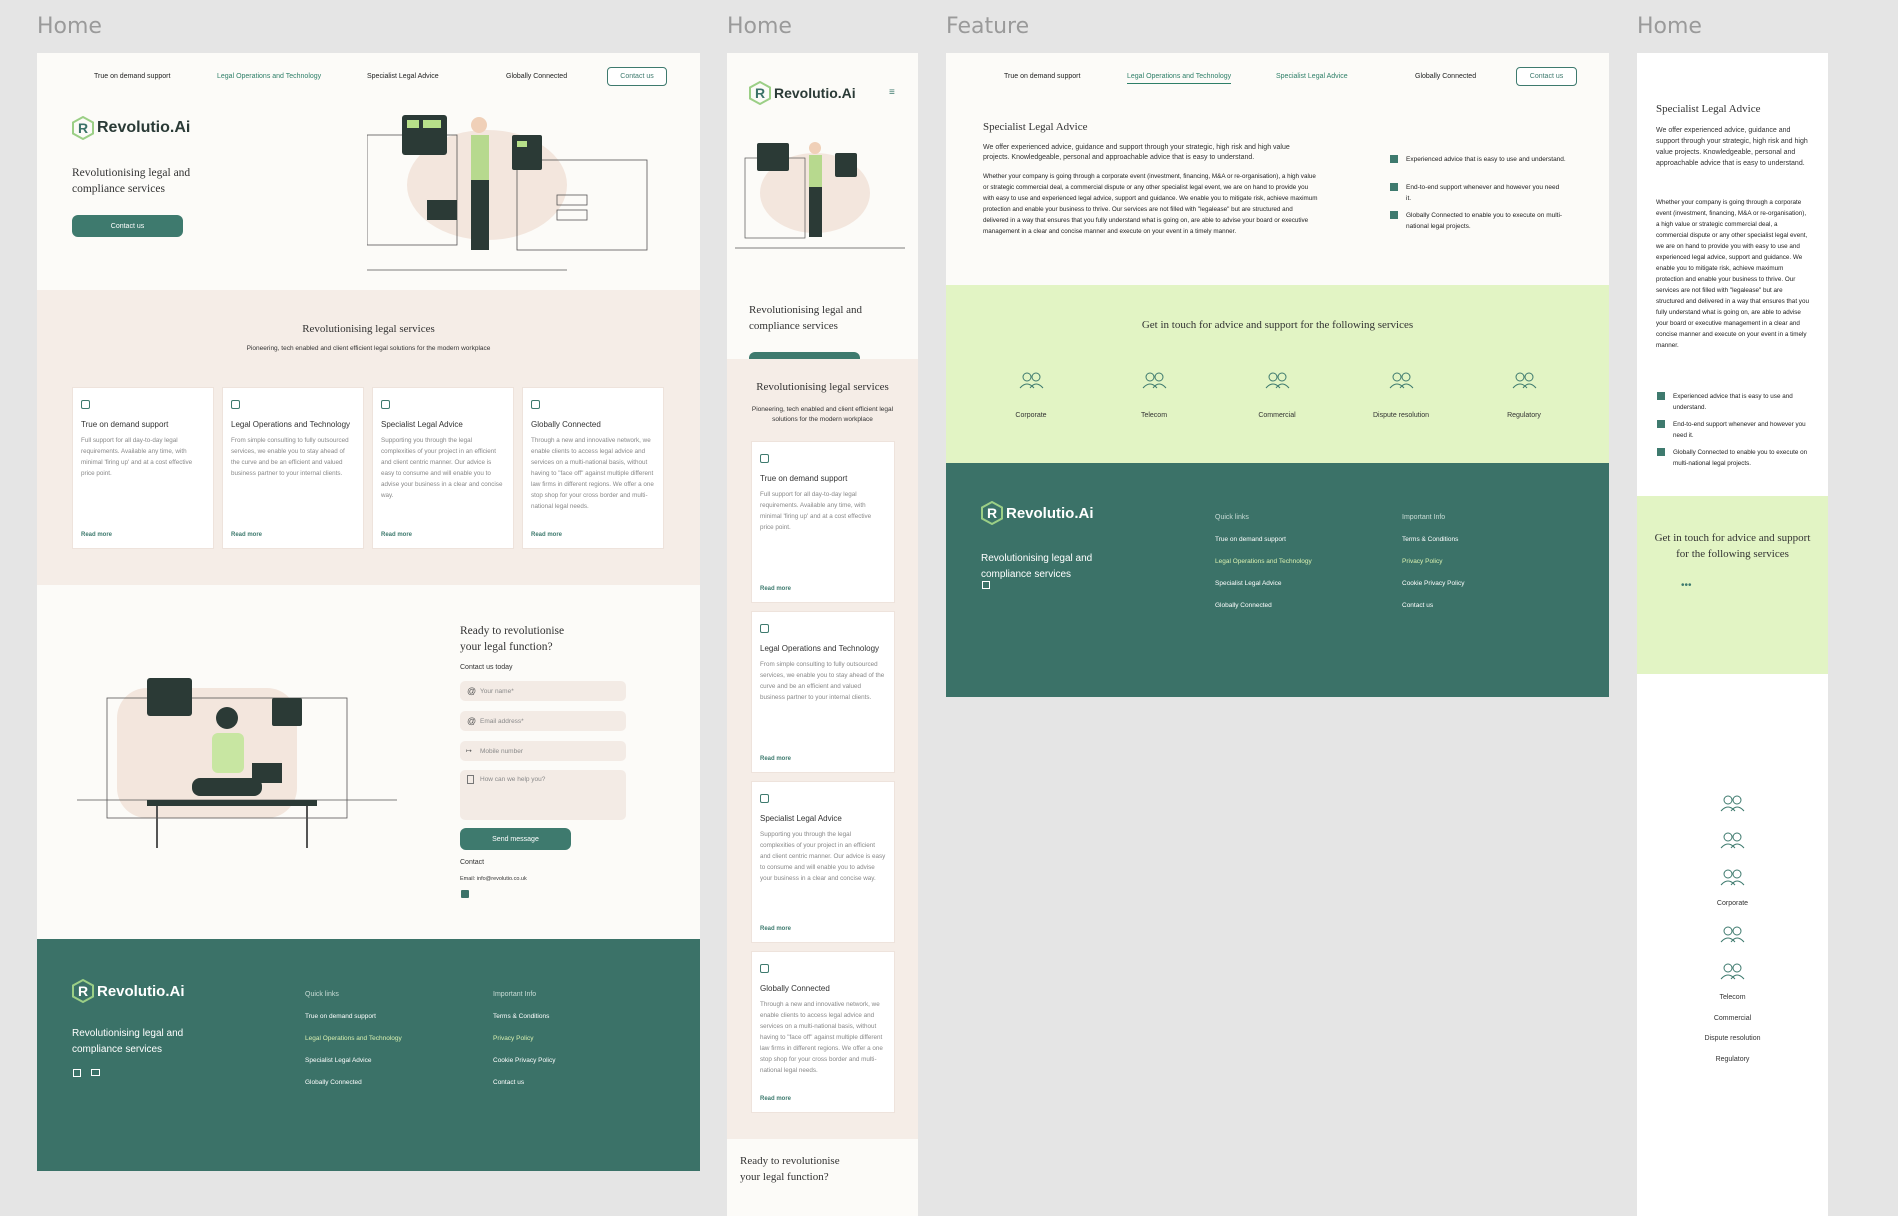 Image resolution: width=1898 pixels, height=1216 pixels. Describe the element at coordinates (515, 839) in the screenshot. I see `send-message-button: Send message` at that location.